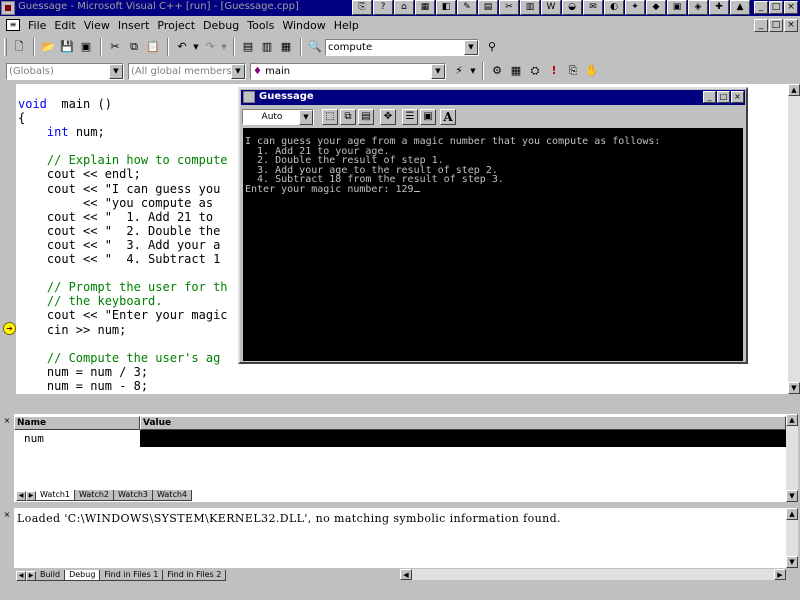  Describe the element at coordinates (115, 47) in the screenshot. I see `cut-icon: ✂` at that location.